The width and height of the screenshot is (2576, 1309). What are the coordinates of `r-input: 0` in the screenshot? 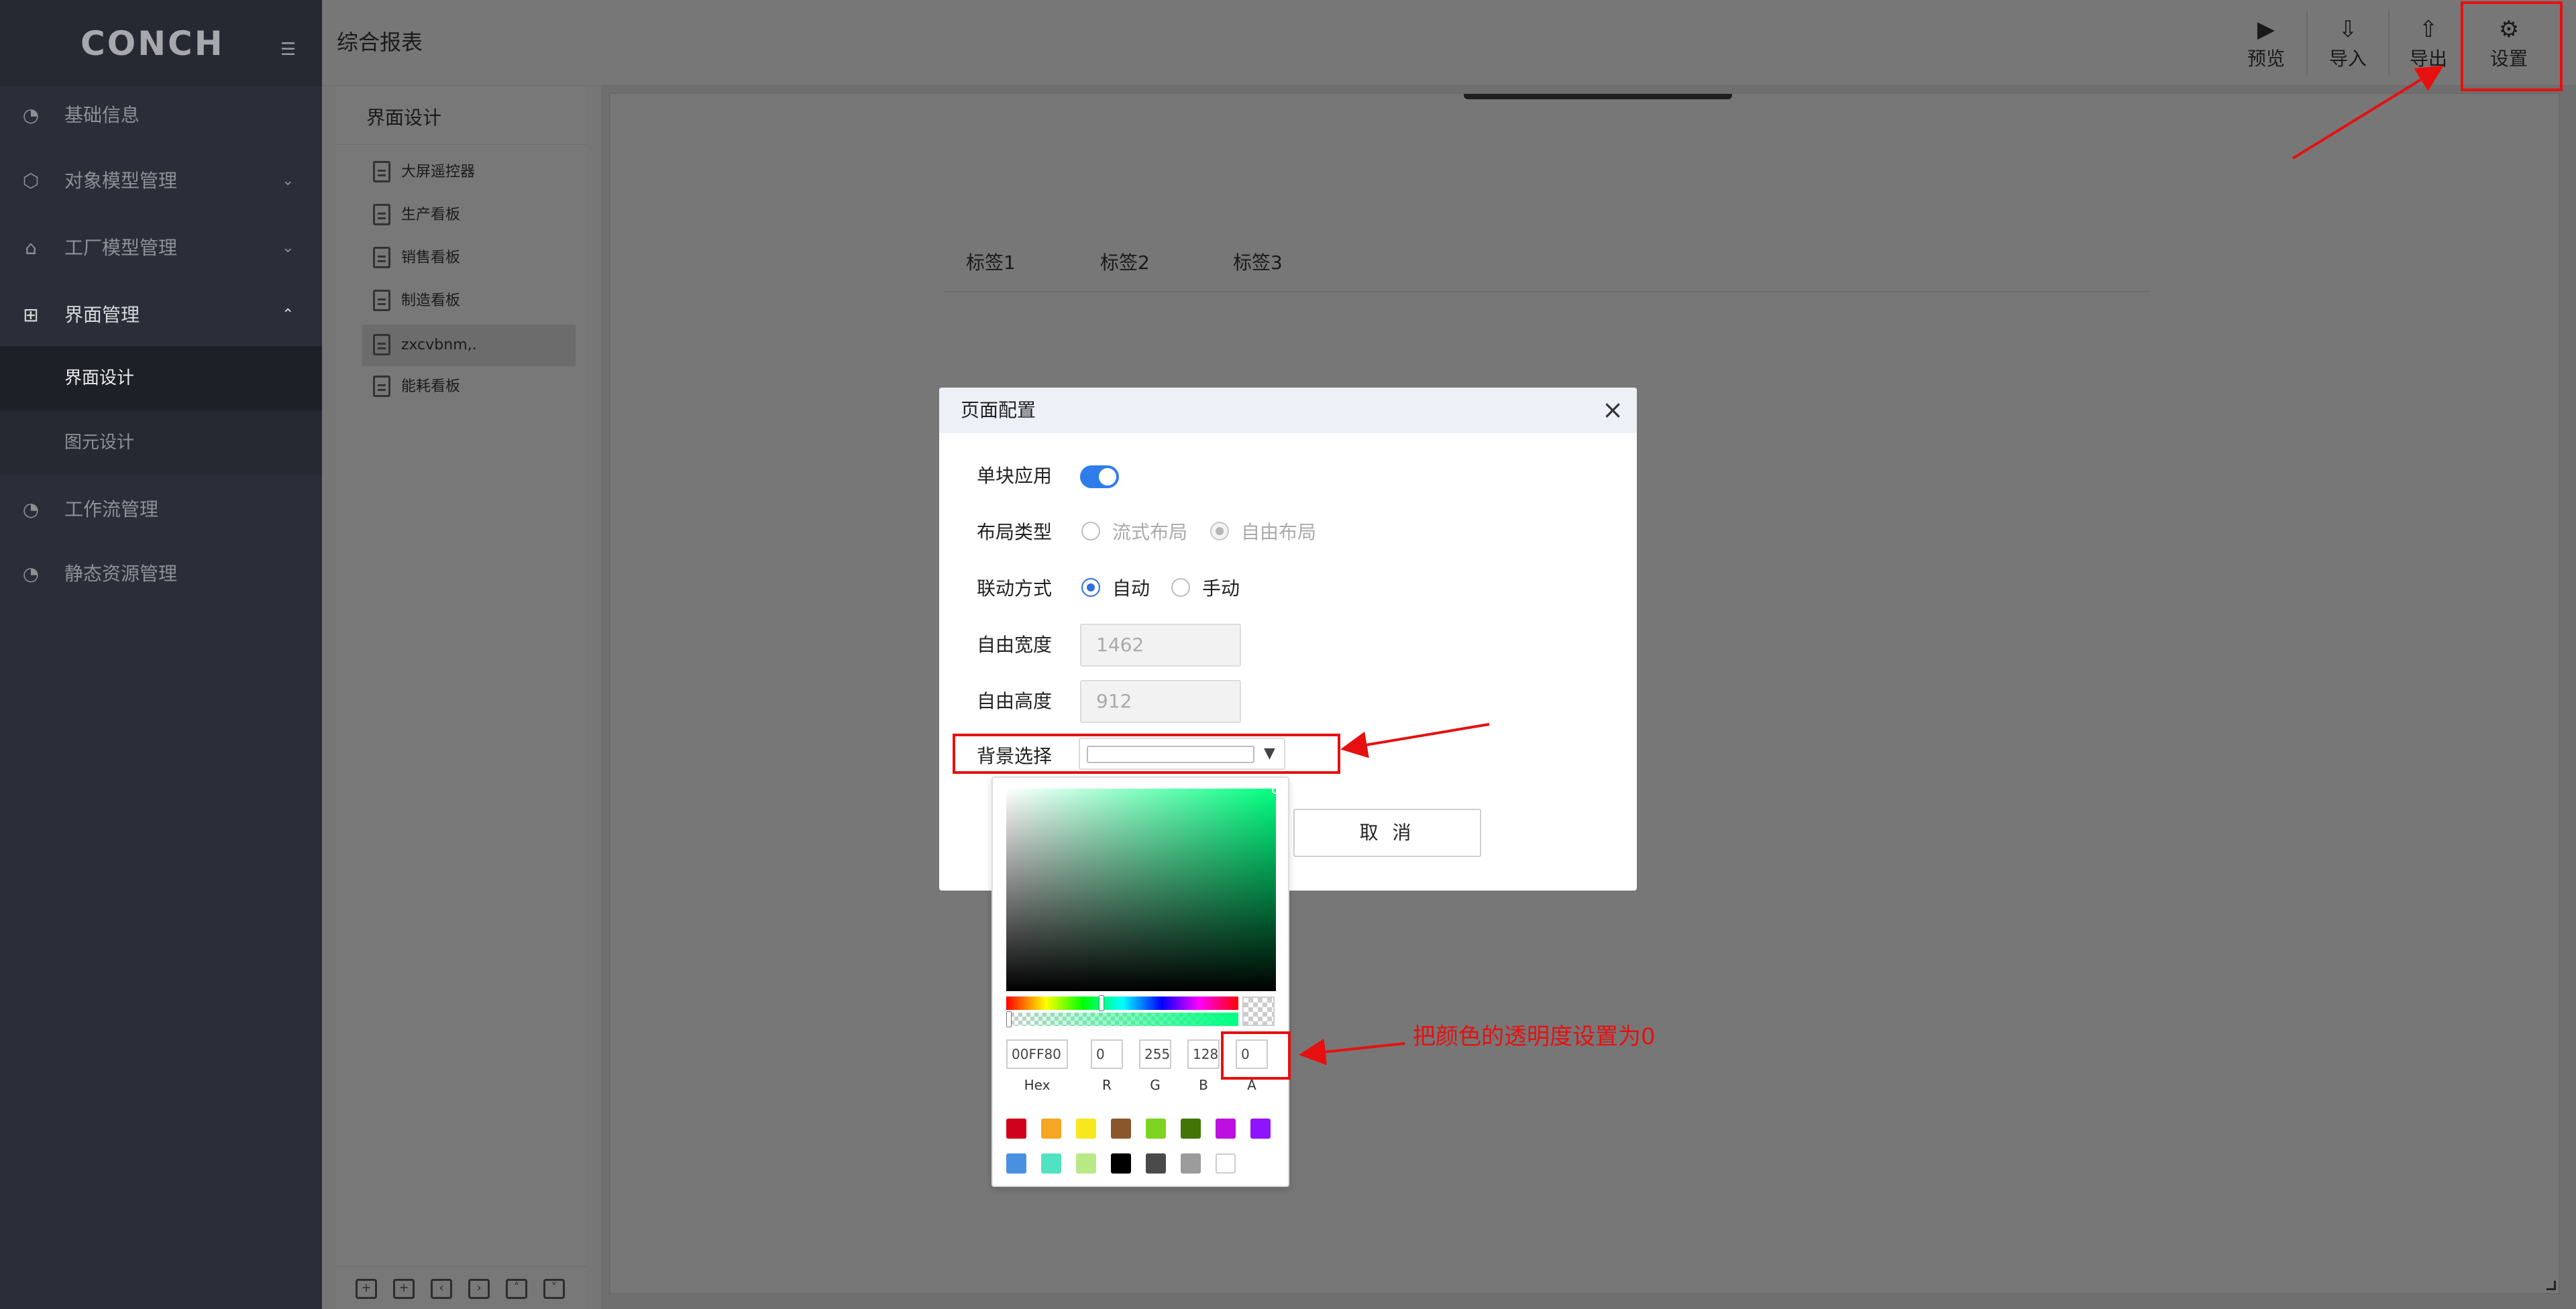 It's located at (1107, 1054).